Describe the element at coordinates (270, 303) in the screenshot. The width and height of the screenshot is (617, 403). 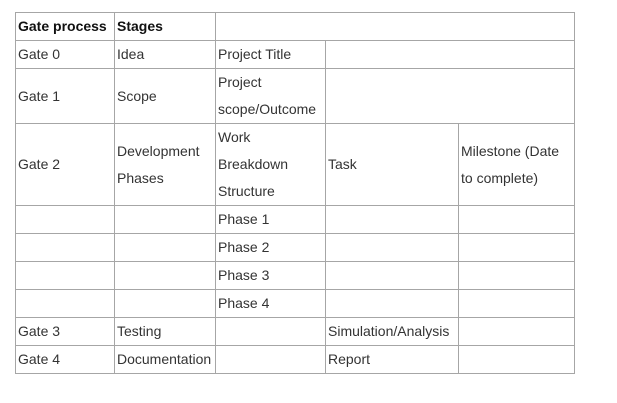
I see `table-cell: Phase 4` at that location.